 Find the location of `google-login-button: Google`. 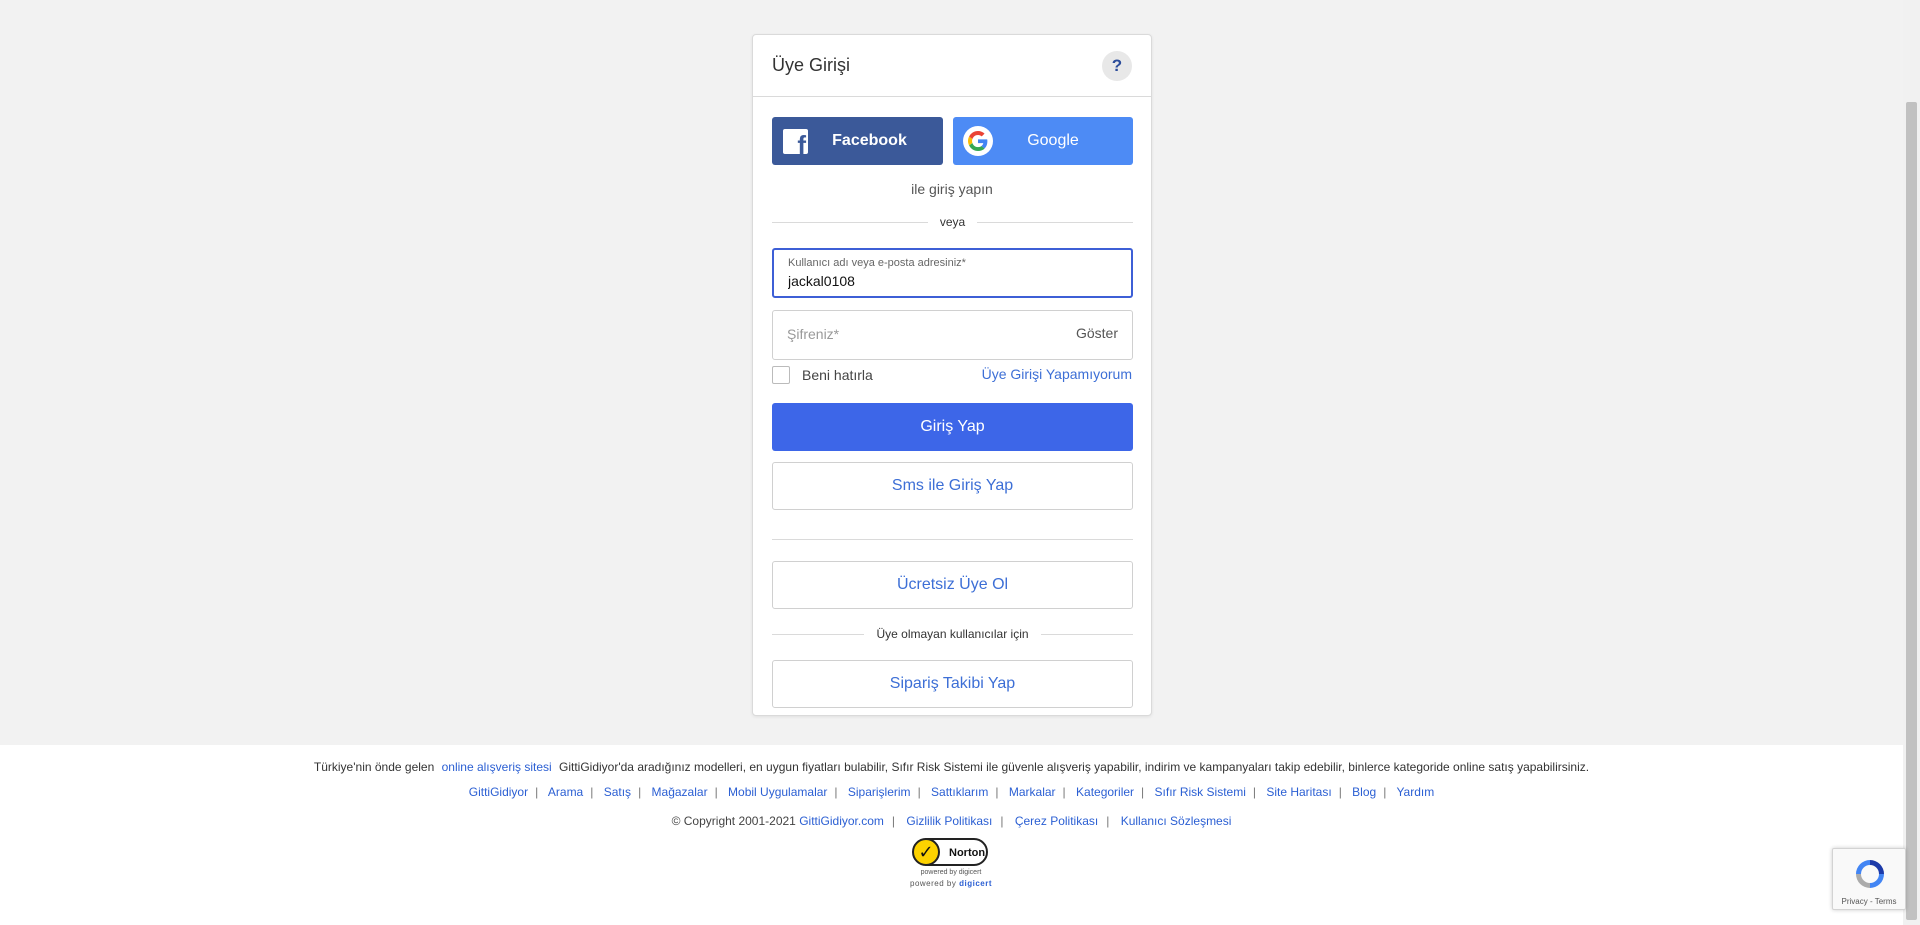

google-login-button: Google is located at coordinates (1043, 141).